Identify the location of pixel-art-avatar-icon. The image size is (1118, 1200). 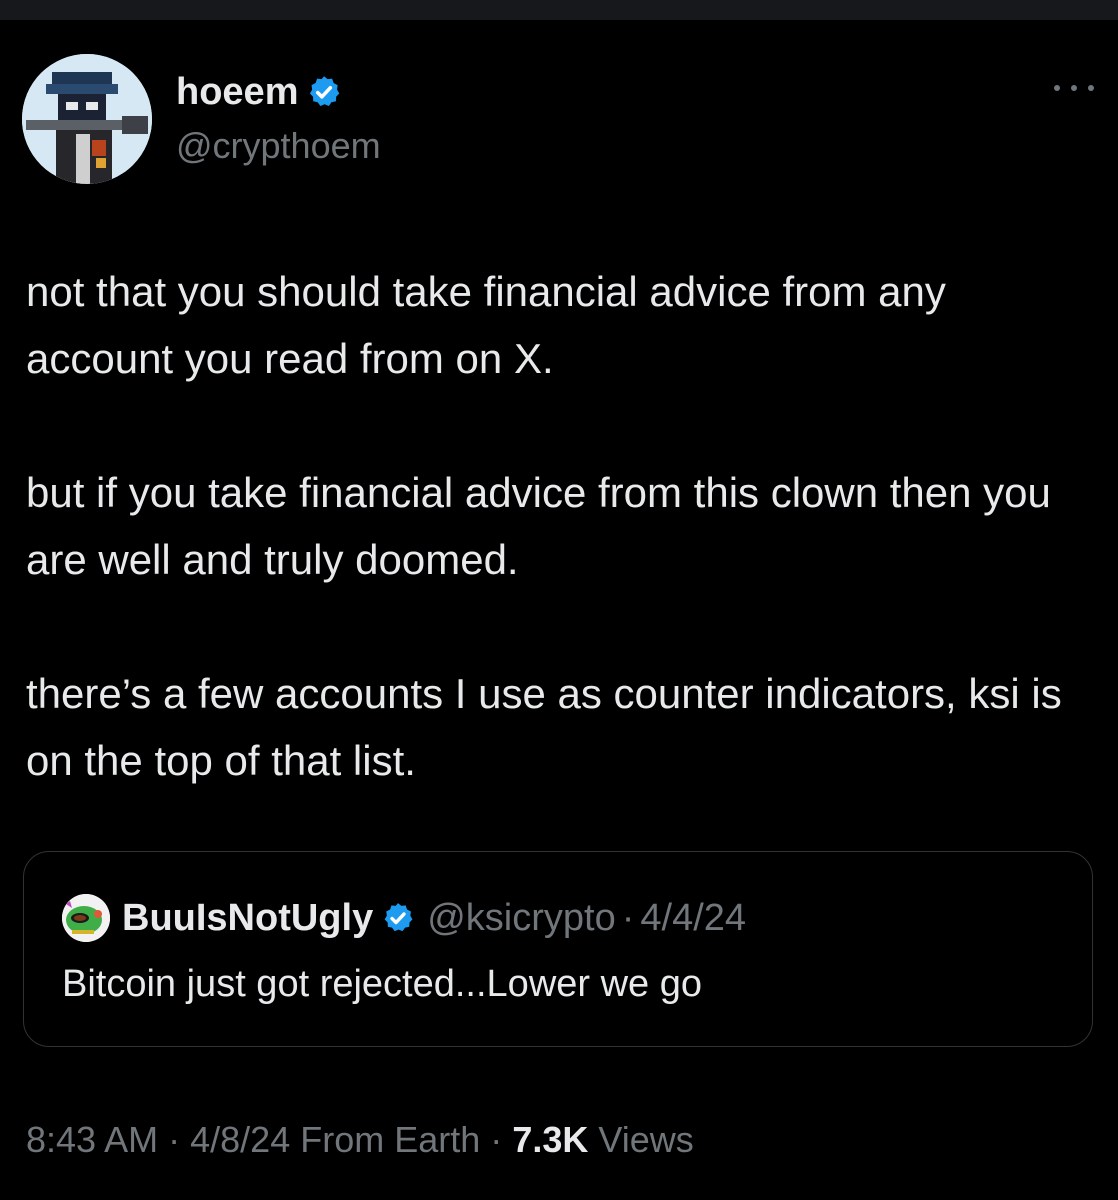
(87, 119).